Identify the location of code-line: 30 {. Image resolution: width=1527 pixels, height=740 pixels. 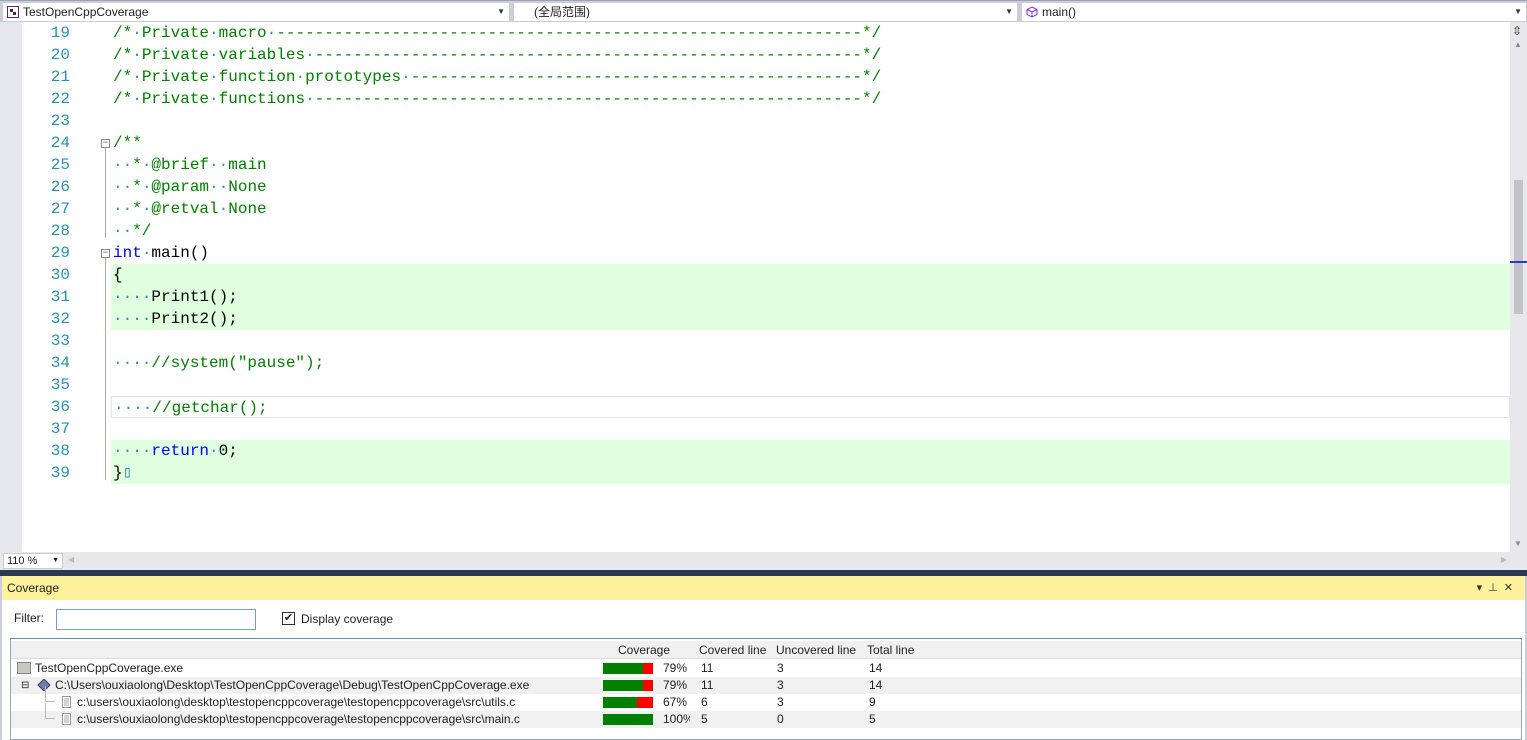
(766, 275).